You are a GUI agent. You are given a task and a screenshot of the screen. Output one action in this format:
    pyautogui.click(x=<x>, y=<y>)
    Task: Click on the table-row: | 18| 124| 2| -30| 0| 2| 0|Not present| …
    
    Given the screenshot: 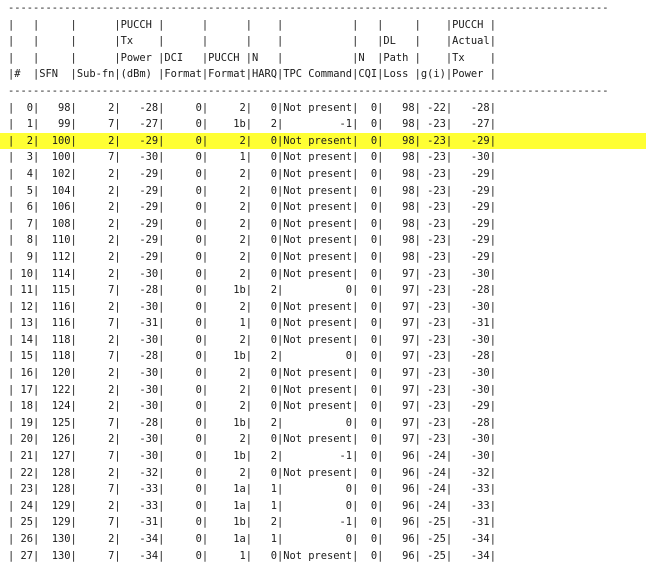 What is the action you would take?
    pyautogui.click(x=252, y=406)
    